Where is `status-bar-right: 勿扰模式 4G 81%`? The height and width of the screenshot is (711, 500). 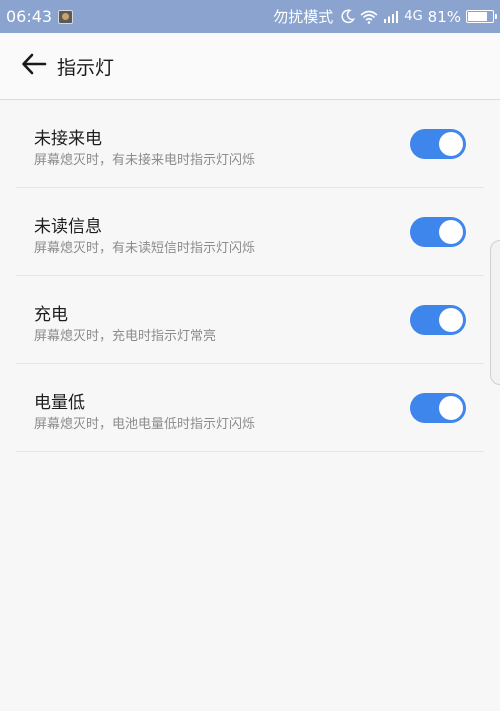
status-bar-right: 勿扰模式 4G 81% is located at coordinates (385, 16).